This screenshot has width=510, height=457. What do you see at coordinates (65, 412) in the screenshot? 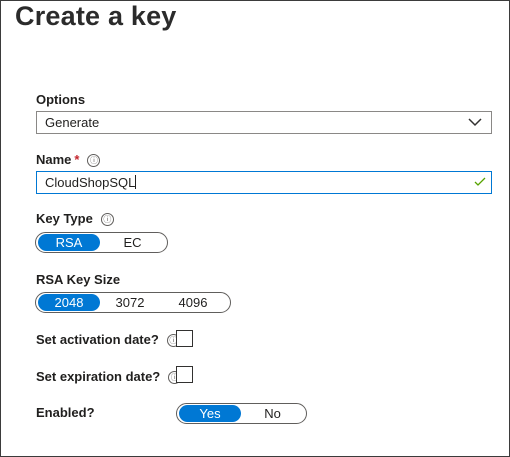
I see `enabled-label: Enabled?` at bounding box center [65, 412].